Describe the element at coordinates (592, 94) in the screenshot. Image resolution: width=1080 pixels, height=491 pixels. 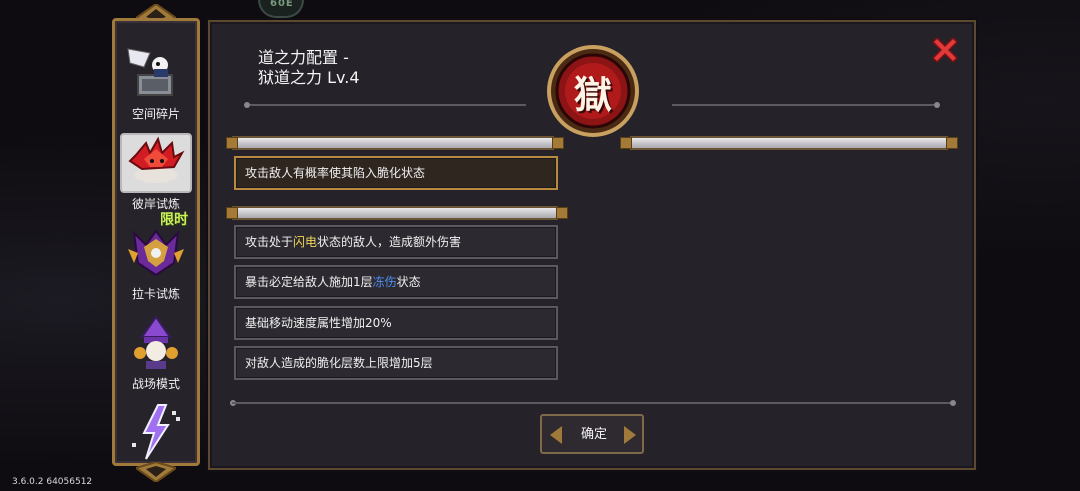
I see `emblem-character: 獄` at that location.